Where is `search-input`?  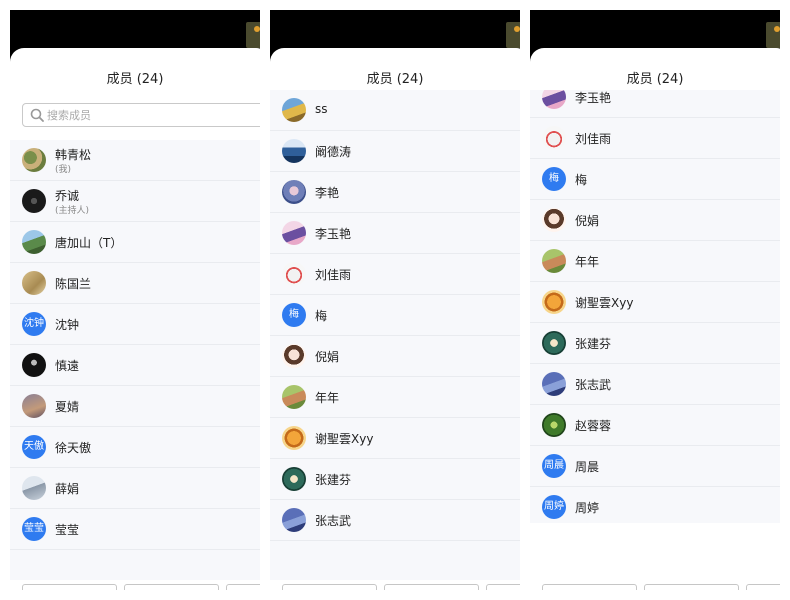
search-input is located at coordinates (147, 115).